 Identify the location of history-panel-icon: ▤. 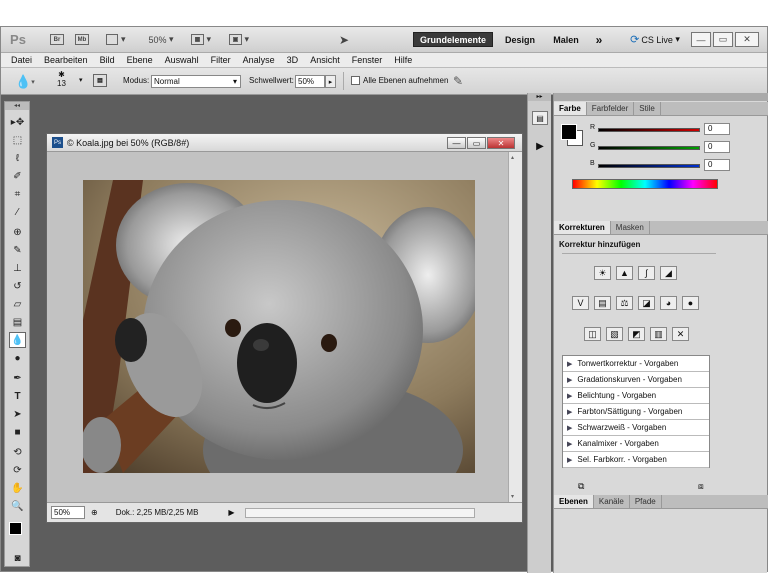
(540, 118).